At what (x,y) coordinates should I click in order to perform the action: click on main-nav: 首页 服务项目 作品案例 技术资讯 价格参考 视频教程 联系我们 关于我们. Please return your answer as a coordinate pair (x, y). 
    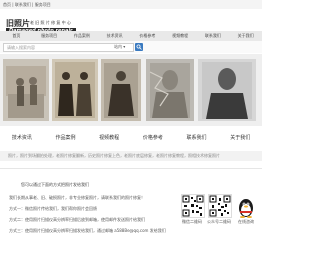
    Looking at the image, I should click on (131, 36).